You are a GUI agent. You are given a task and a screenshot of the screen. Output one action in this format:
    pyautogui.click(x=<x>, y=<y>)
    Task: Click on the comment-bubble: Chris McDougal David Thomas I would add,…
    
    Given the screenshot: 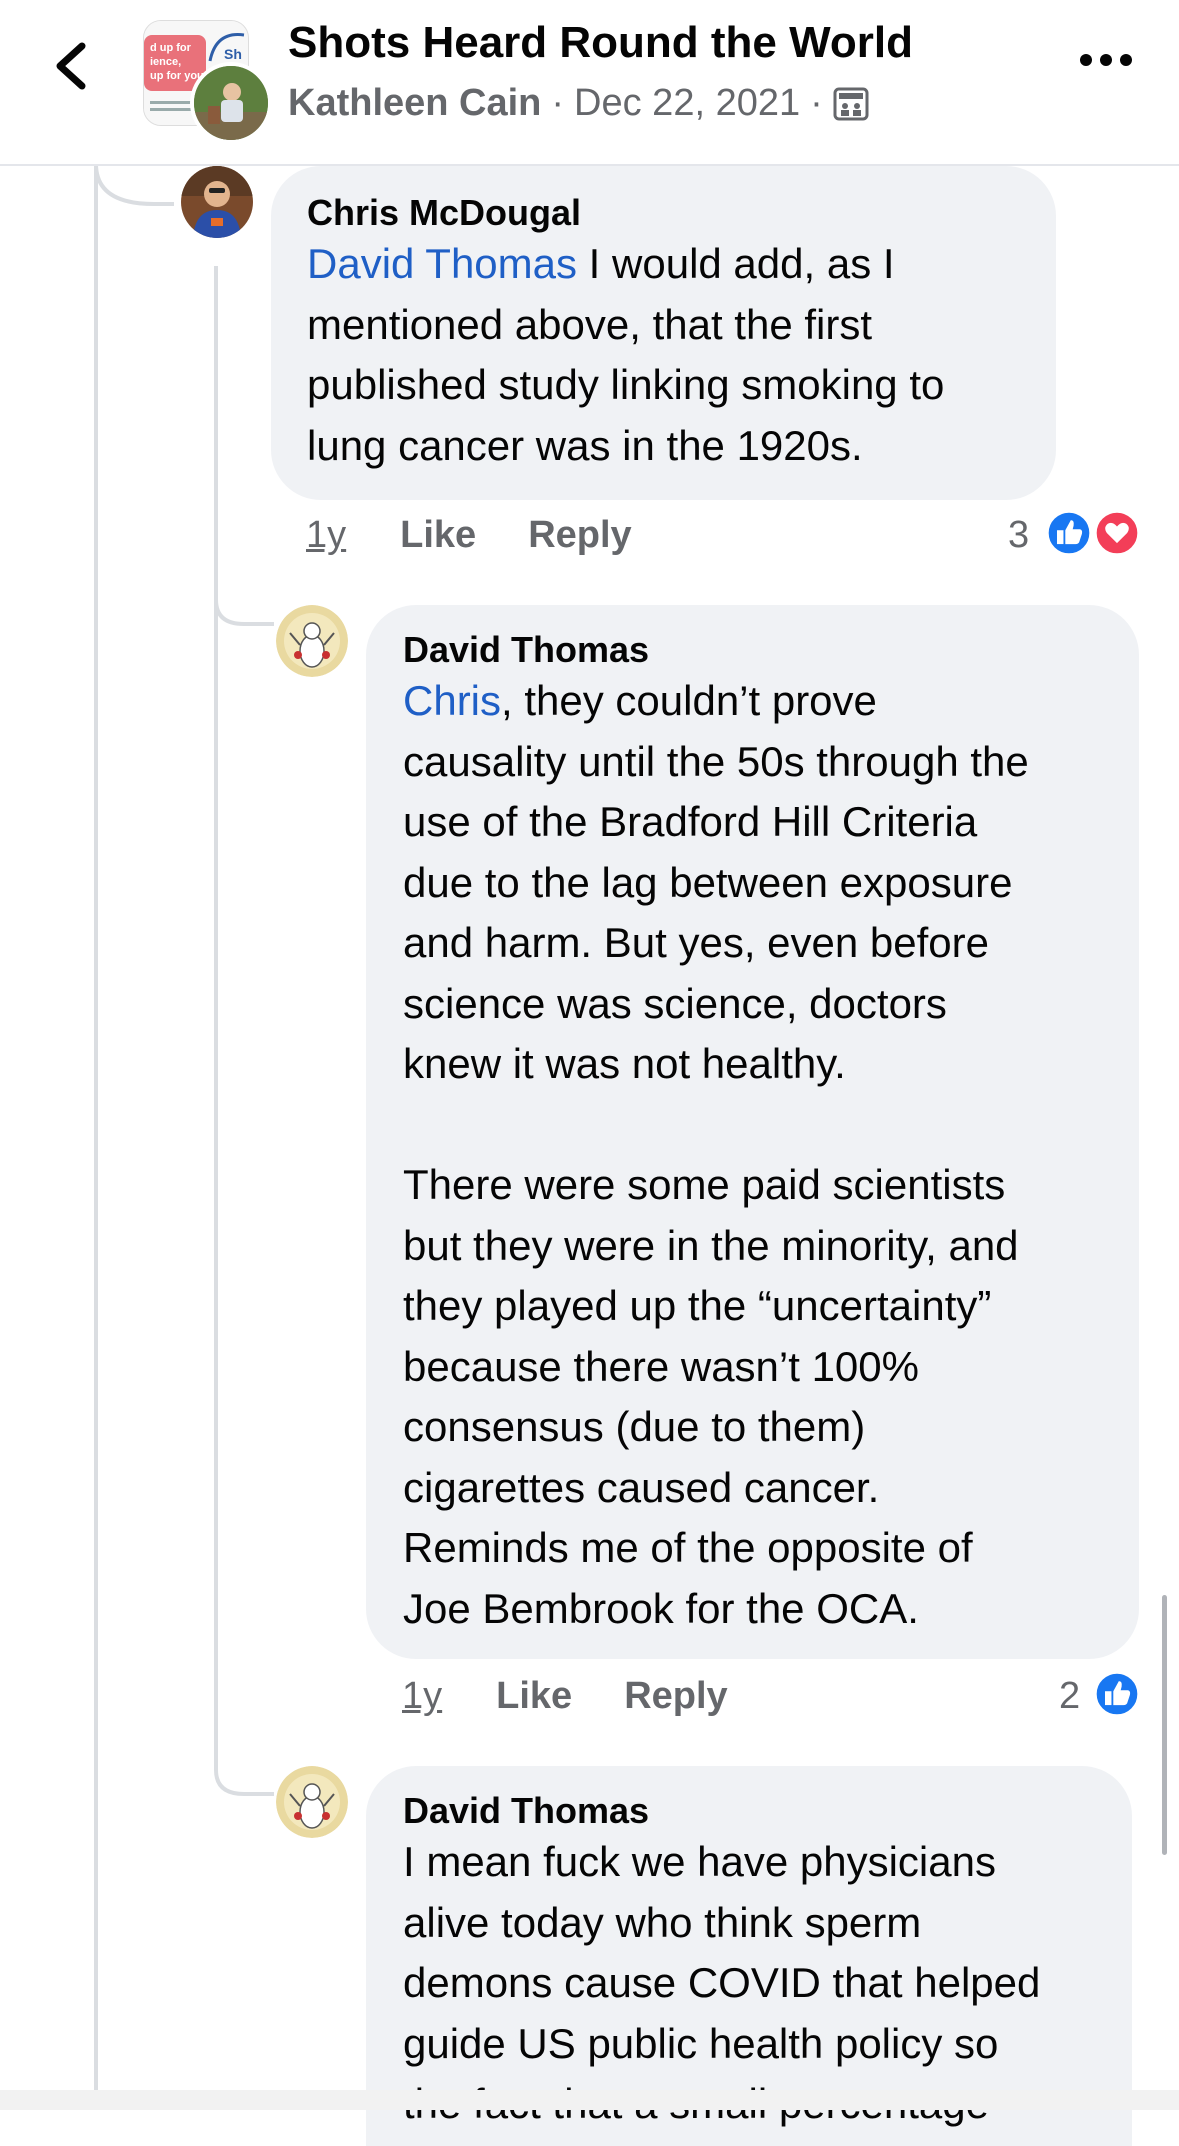 What is the action you would take?
    pyautogui.click(x=663, y=333)
    